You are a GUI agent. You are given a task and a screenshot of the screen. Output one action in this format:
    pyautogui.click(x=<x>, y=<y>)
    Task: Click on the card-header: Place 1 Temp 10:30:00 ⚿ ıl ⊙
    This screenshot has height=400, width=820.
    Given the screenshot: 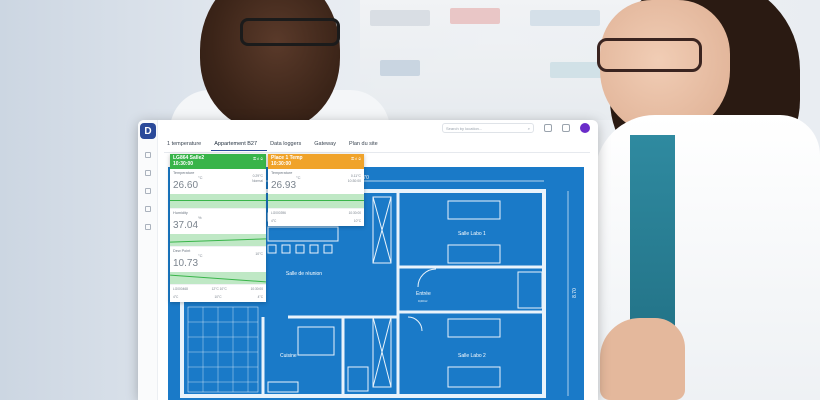 What is the action you would take?
    pyautogui.click(x=316, y=161)
    